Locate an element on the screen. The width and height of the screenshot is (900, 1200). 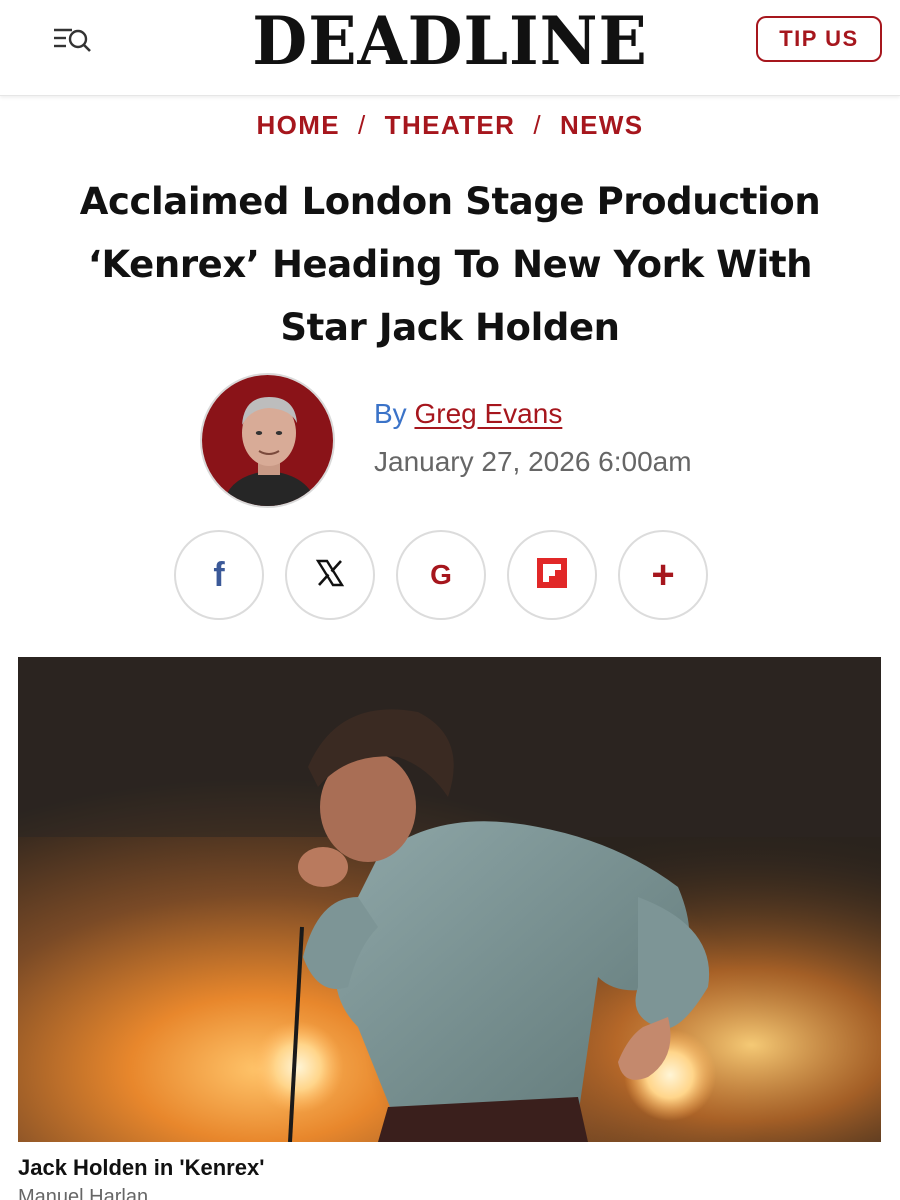
breadcrumb-theater: THEATER is located at coordinates (450, 125).